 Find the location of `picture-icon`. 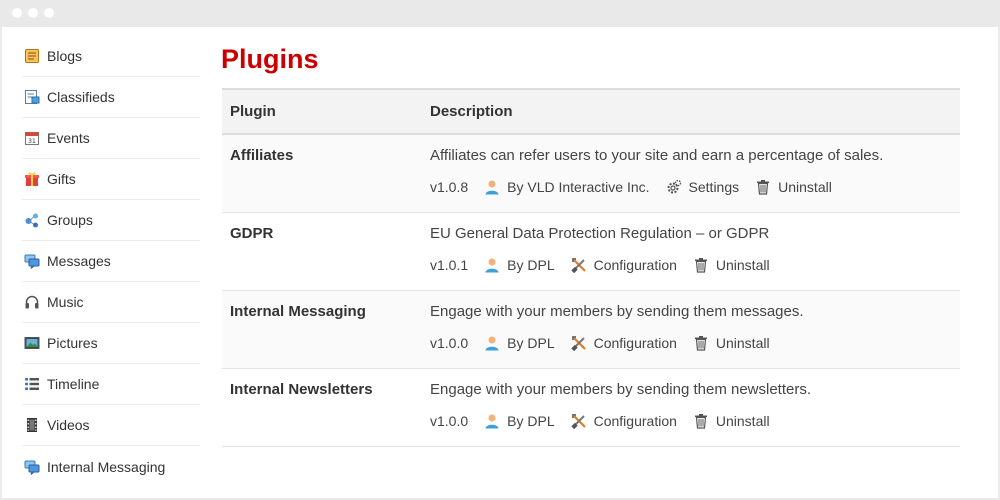

picture-icon is located at coordinates (32, 343).